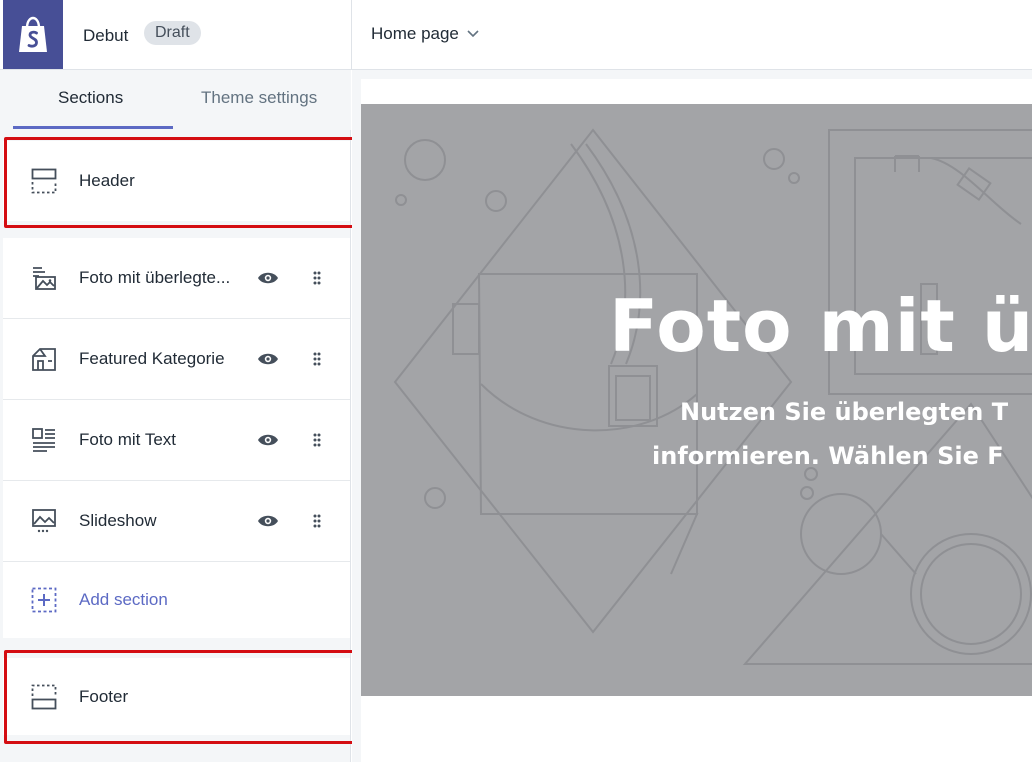 Image resolution: width=1032 pixels, height=762 pixels. Describe the element at coordinates (473, 34) in the screenshot. I see `chevron-down-icon` at that location.